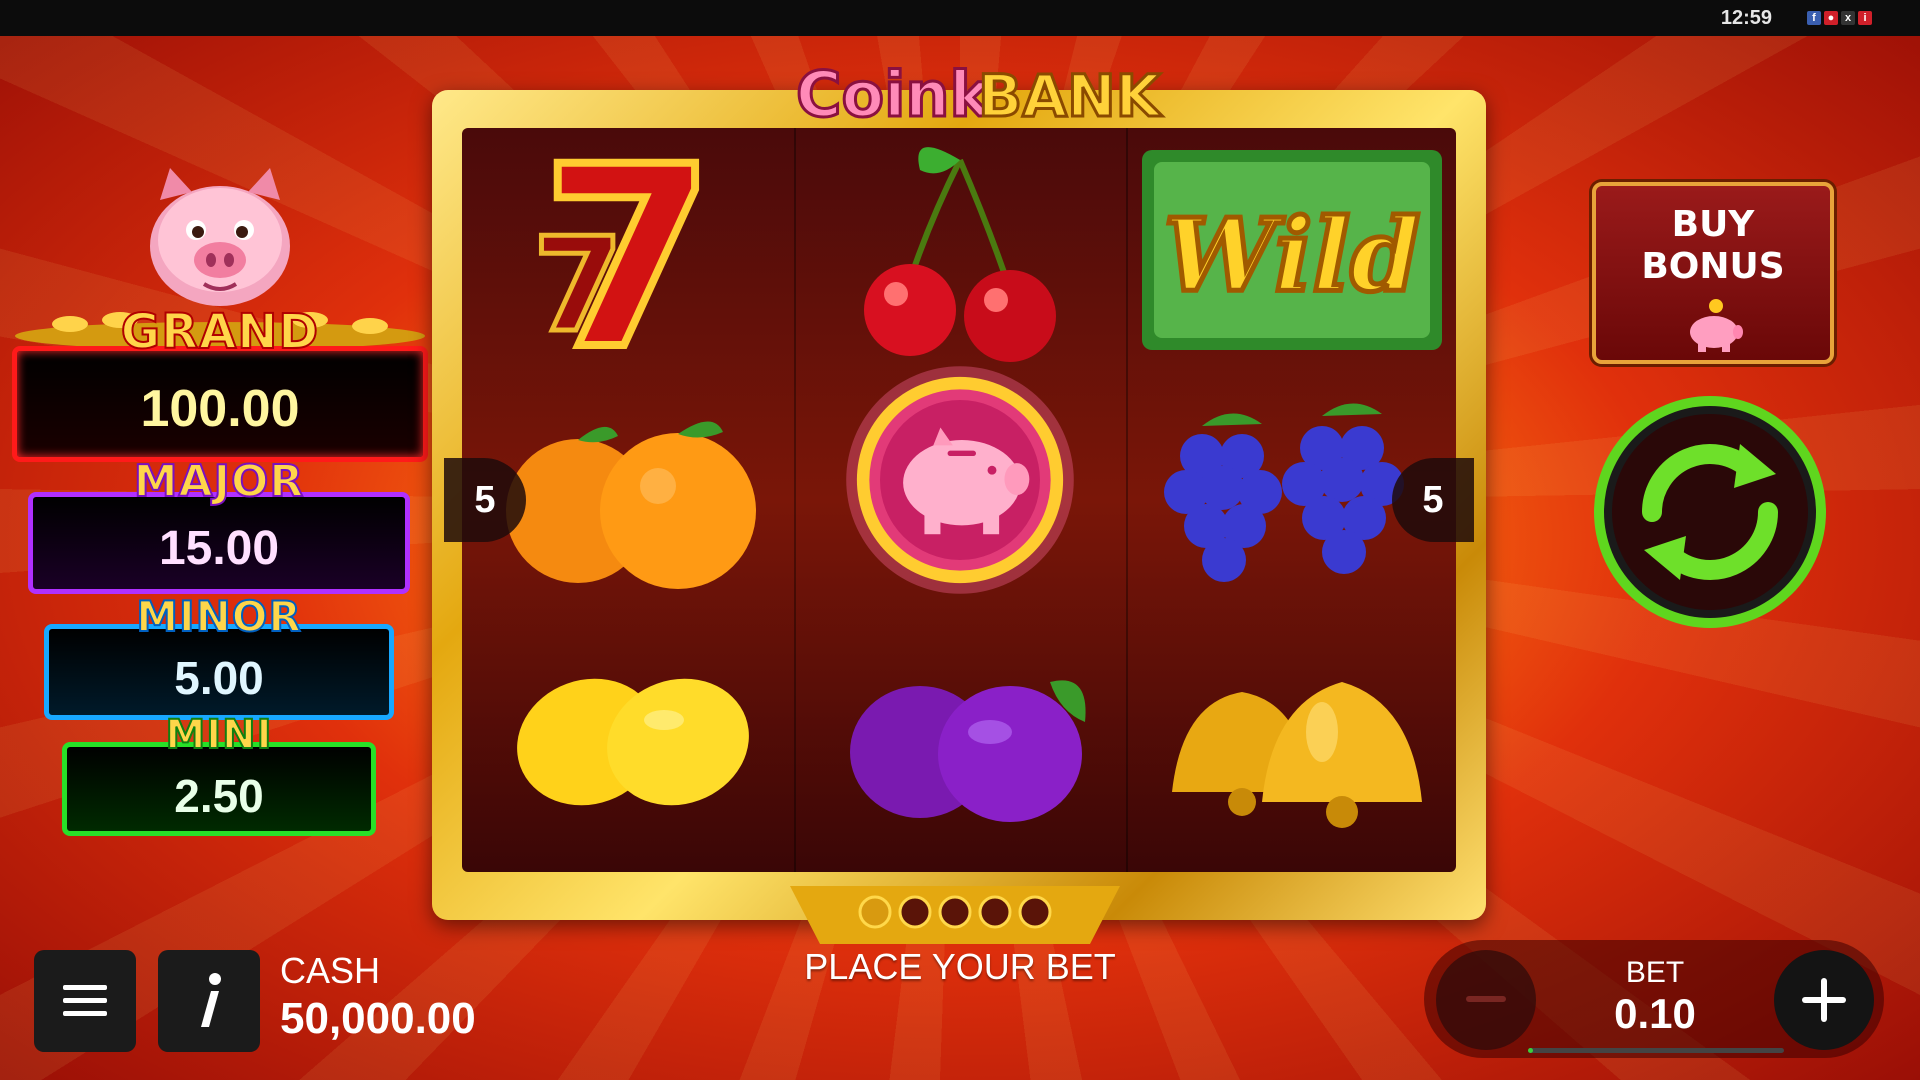 This screenshot has width=1920, height=1080. Describe the element at coordinates (1746, 18) in the screenshot. I see `clock: 12:59` at that location.